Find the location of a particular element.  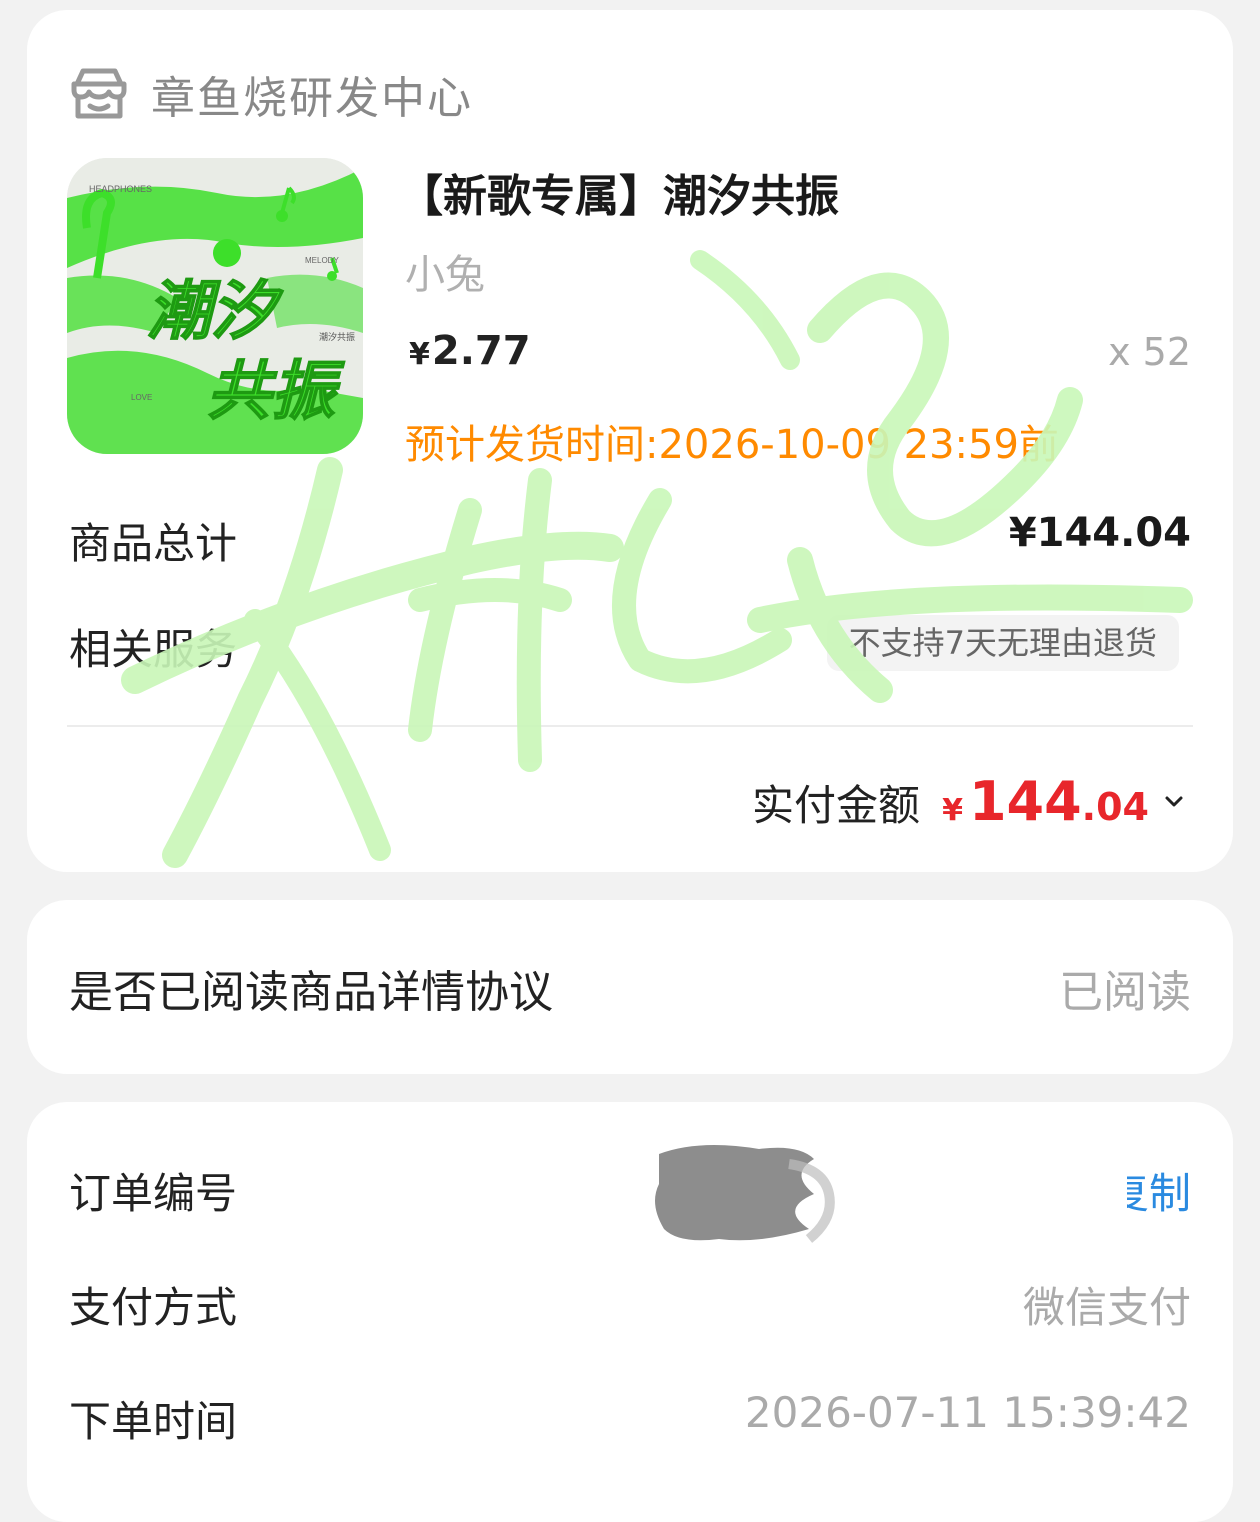

service-label: 相关服务 is located at coordinates (153, 649).